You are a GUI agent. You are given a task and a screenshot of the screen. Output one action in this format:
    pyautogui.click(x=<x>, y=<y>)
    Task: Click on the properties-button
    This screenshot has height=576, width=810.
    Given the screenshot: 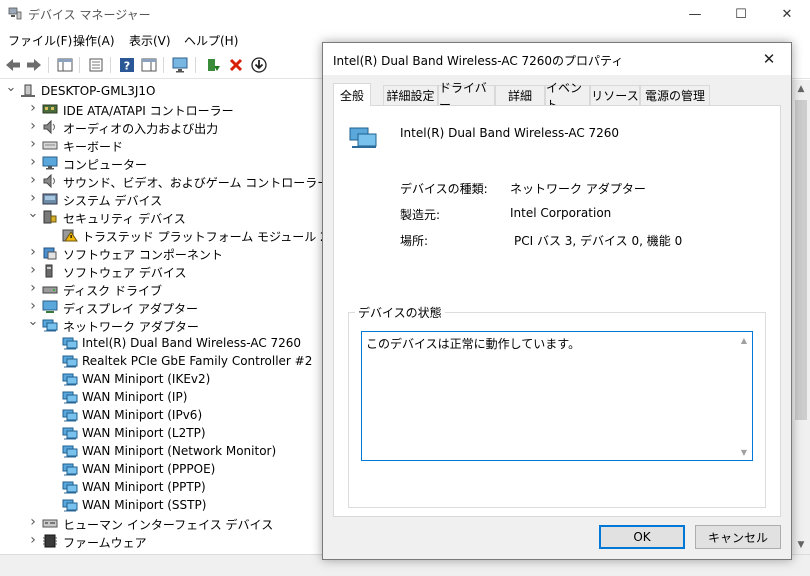 What is the action you would take?
    pyautogui.click(x=96, y=65)
    